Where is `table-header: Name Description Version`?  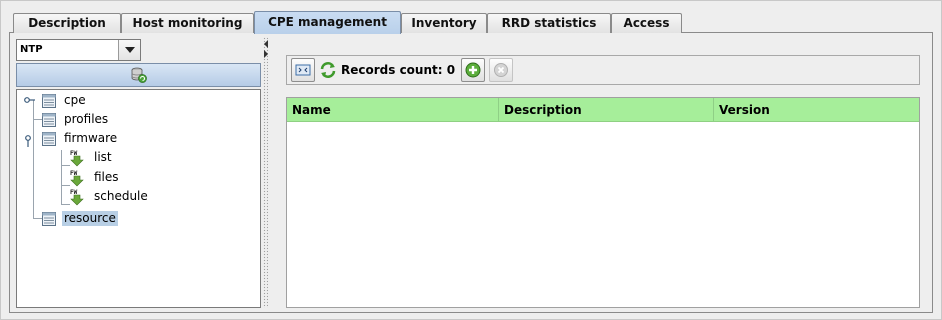
table-header: Name Description Version is located at coordinates (603, 110).